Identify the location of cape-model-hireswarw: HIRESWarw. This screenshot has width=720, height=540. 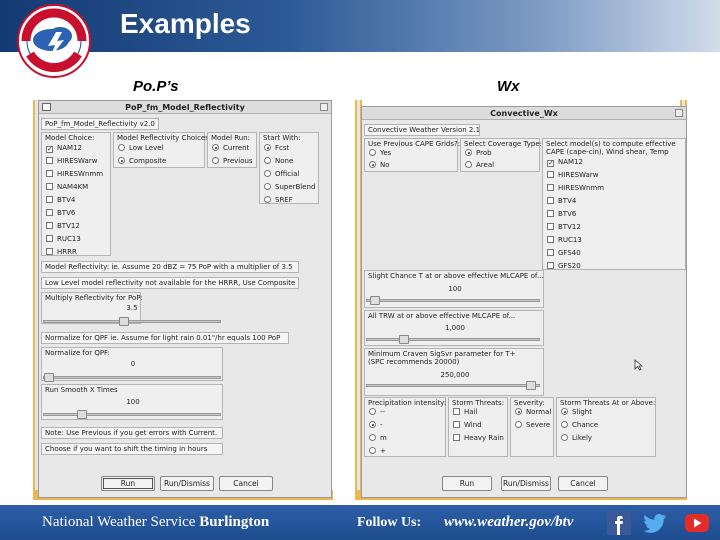
(572, 175).